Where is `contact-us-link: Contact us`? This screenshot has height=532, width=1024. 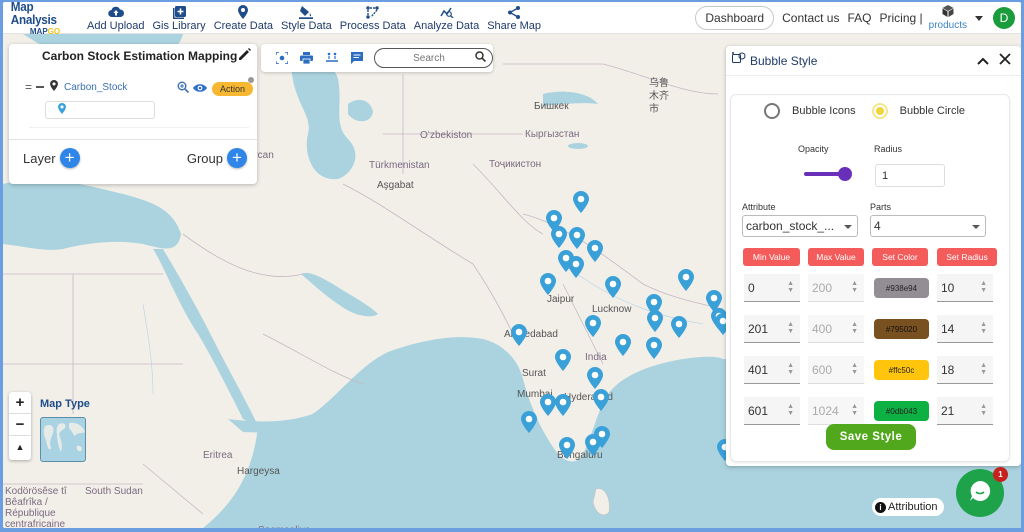 contact-us-link: Contact us is located at coordinates (810, 18).